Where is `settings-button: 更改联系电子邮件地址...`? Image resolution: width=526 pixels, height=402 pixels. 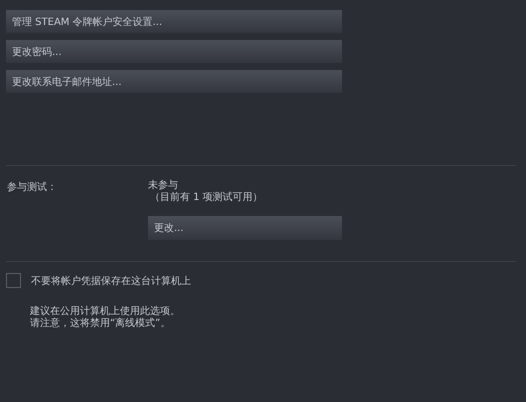 settings-button: 更改联系电子邮件地址... is located at coordinates (174, 81).